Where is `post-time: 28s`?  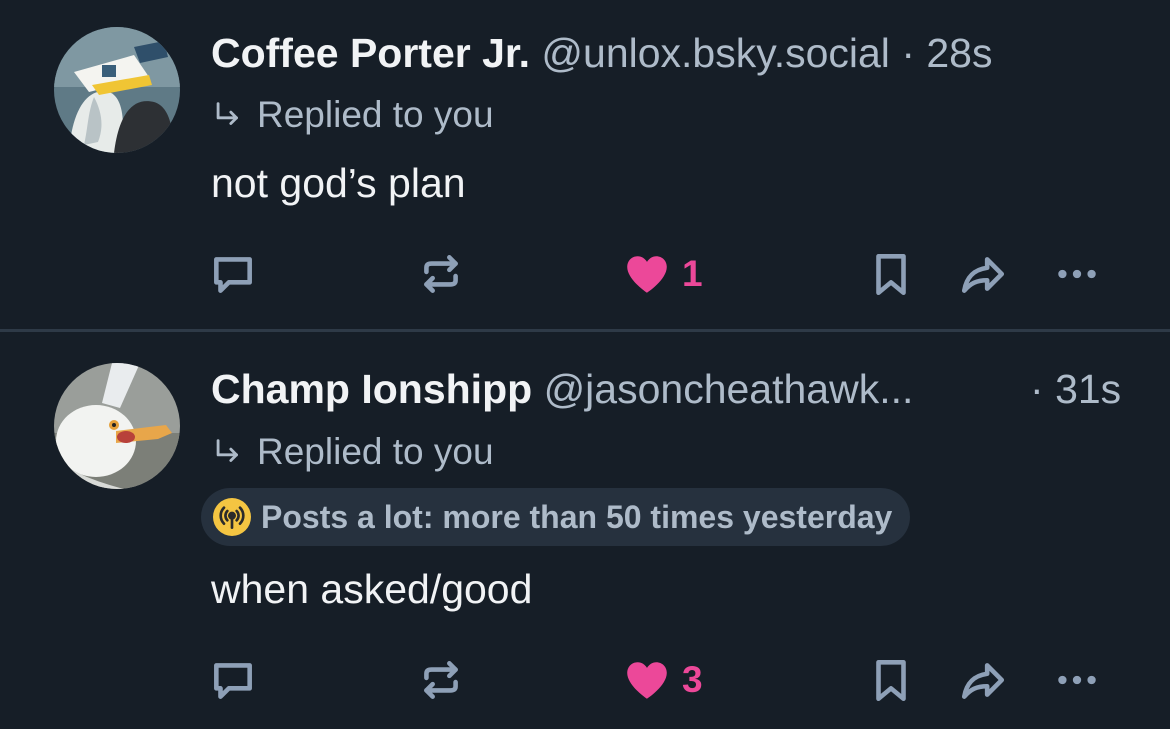 post-time: 28s is located at coordinates (959, 53).